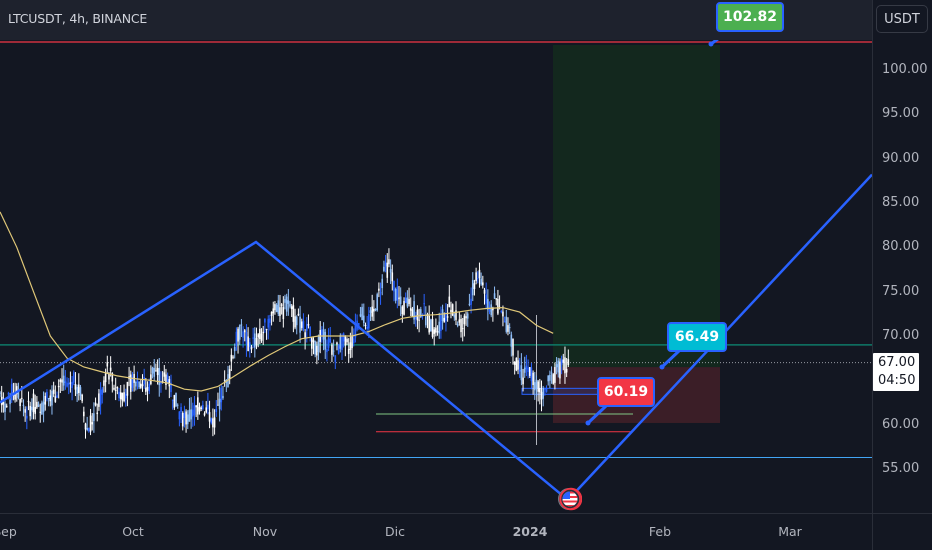  I want to click on stop-callout: 60.19, so click(626, 392).